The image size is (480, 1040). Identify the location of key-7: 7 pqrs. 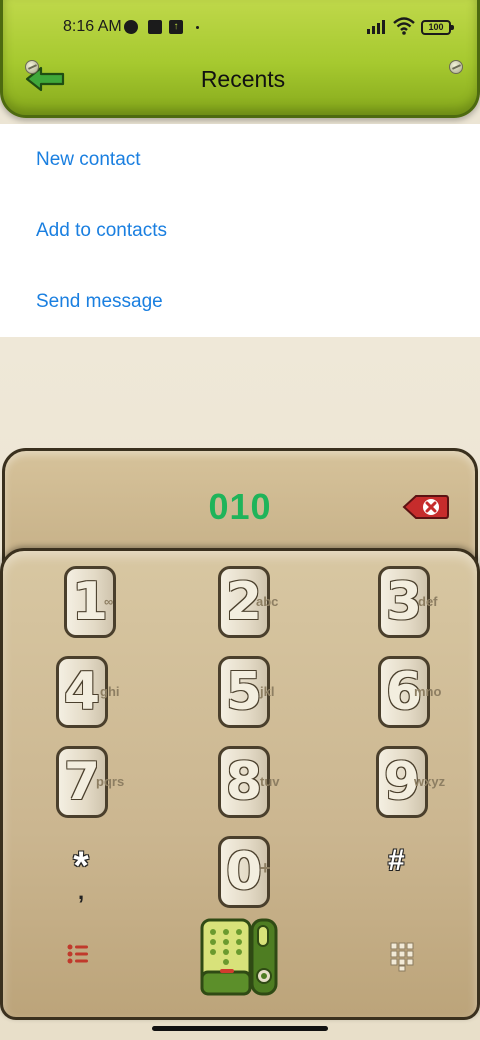
(116, 785).